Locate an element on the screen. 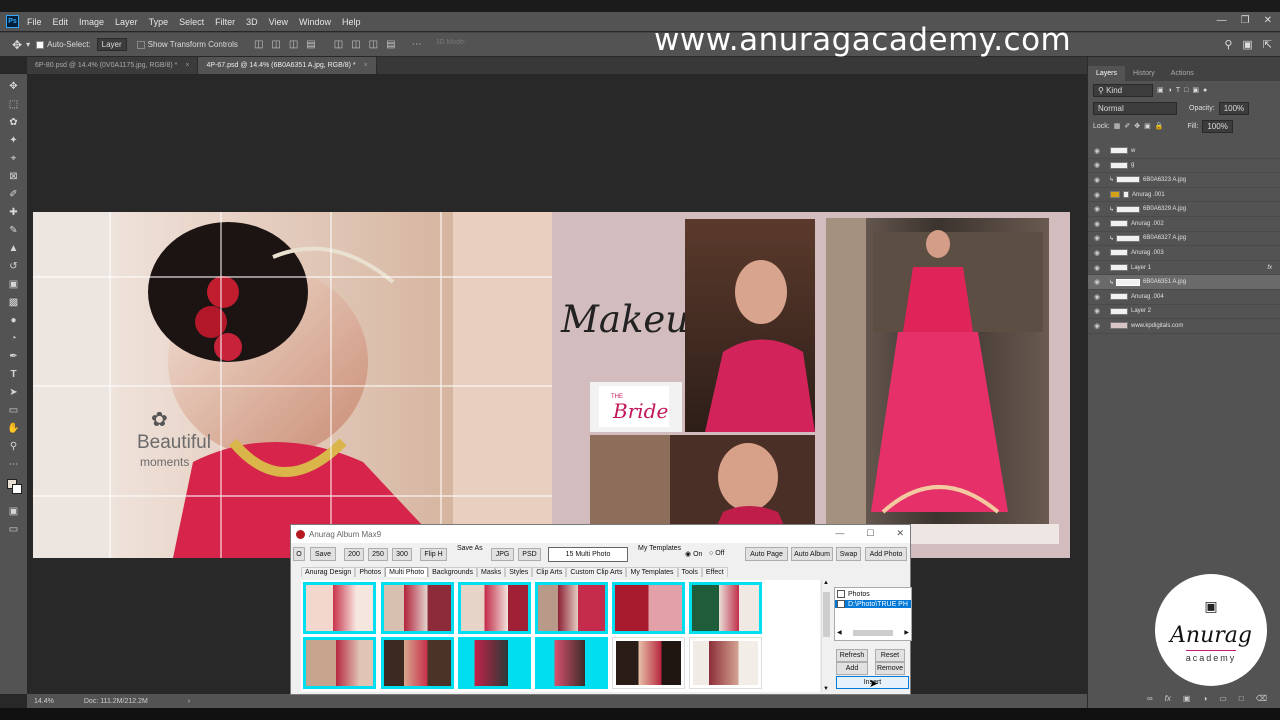 This screenshot has height=720, width=1280. layer-row: ◉ w is located at coordinates (1184, 151).